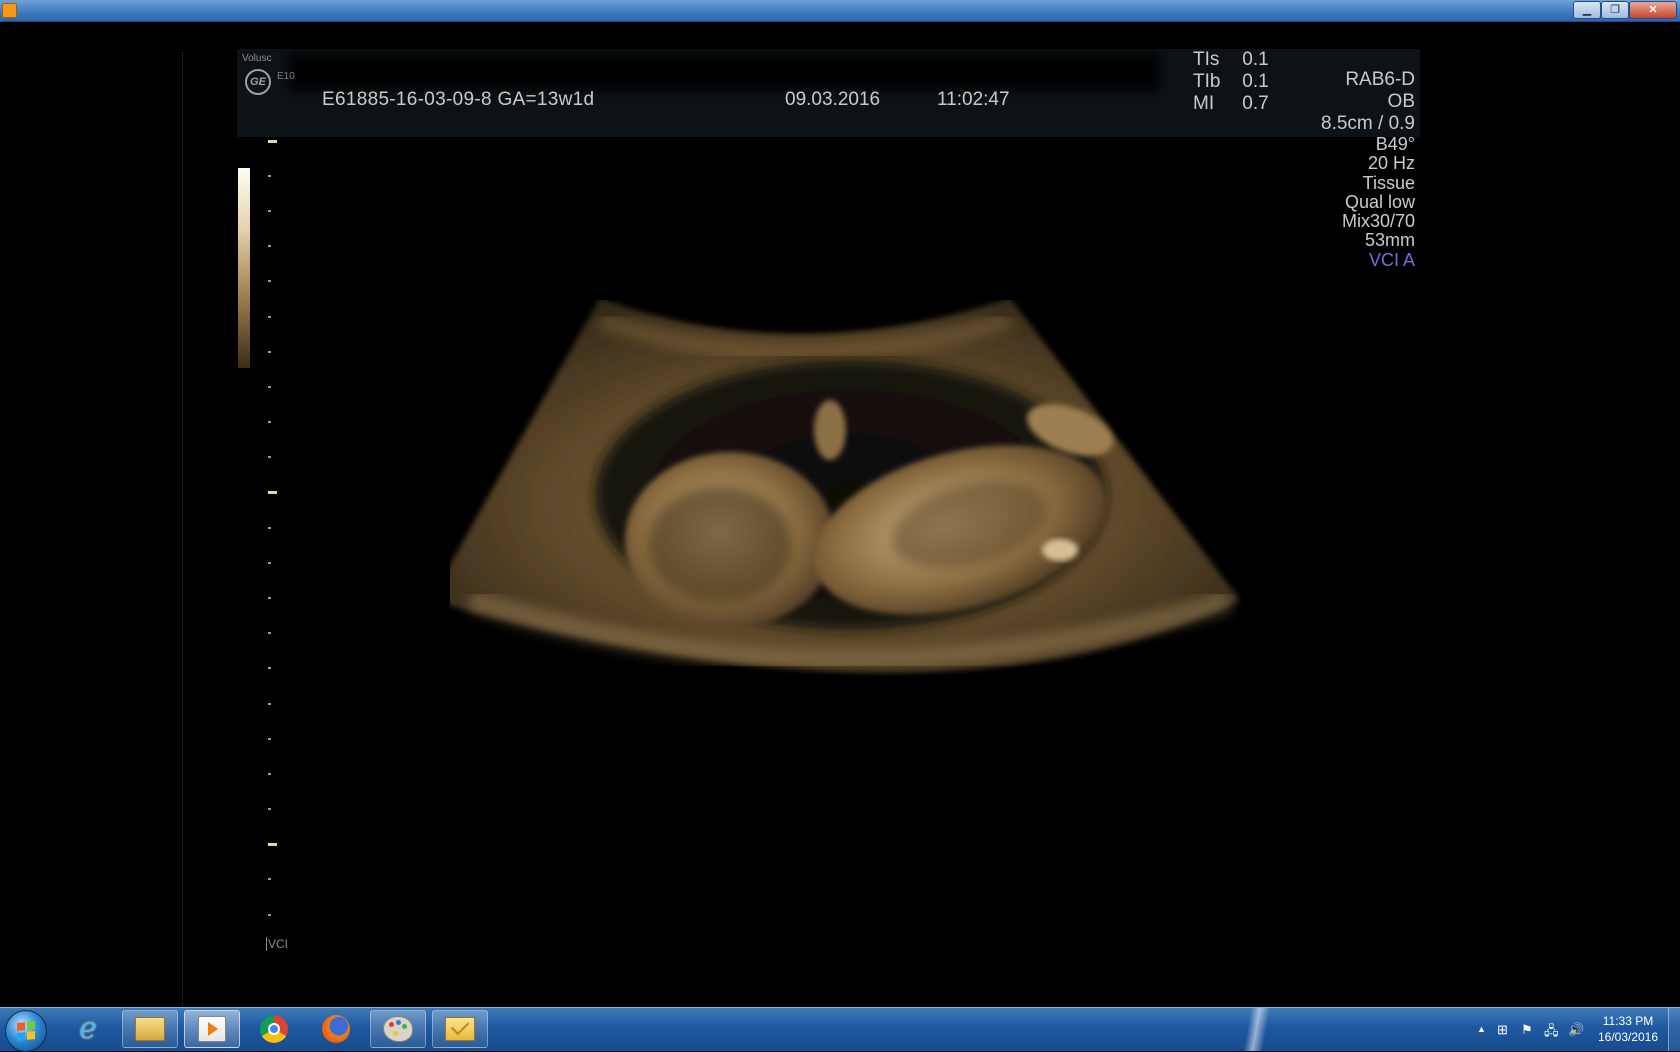 Image resolution: width=1680 pixels, height=1052 pixels. Describe the element at coordinates (1255, 103) in the screenshot. I see `index-value: 0.7` at that location.